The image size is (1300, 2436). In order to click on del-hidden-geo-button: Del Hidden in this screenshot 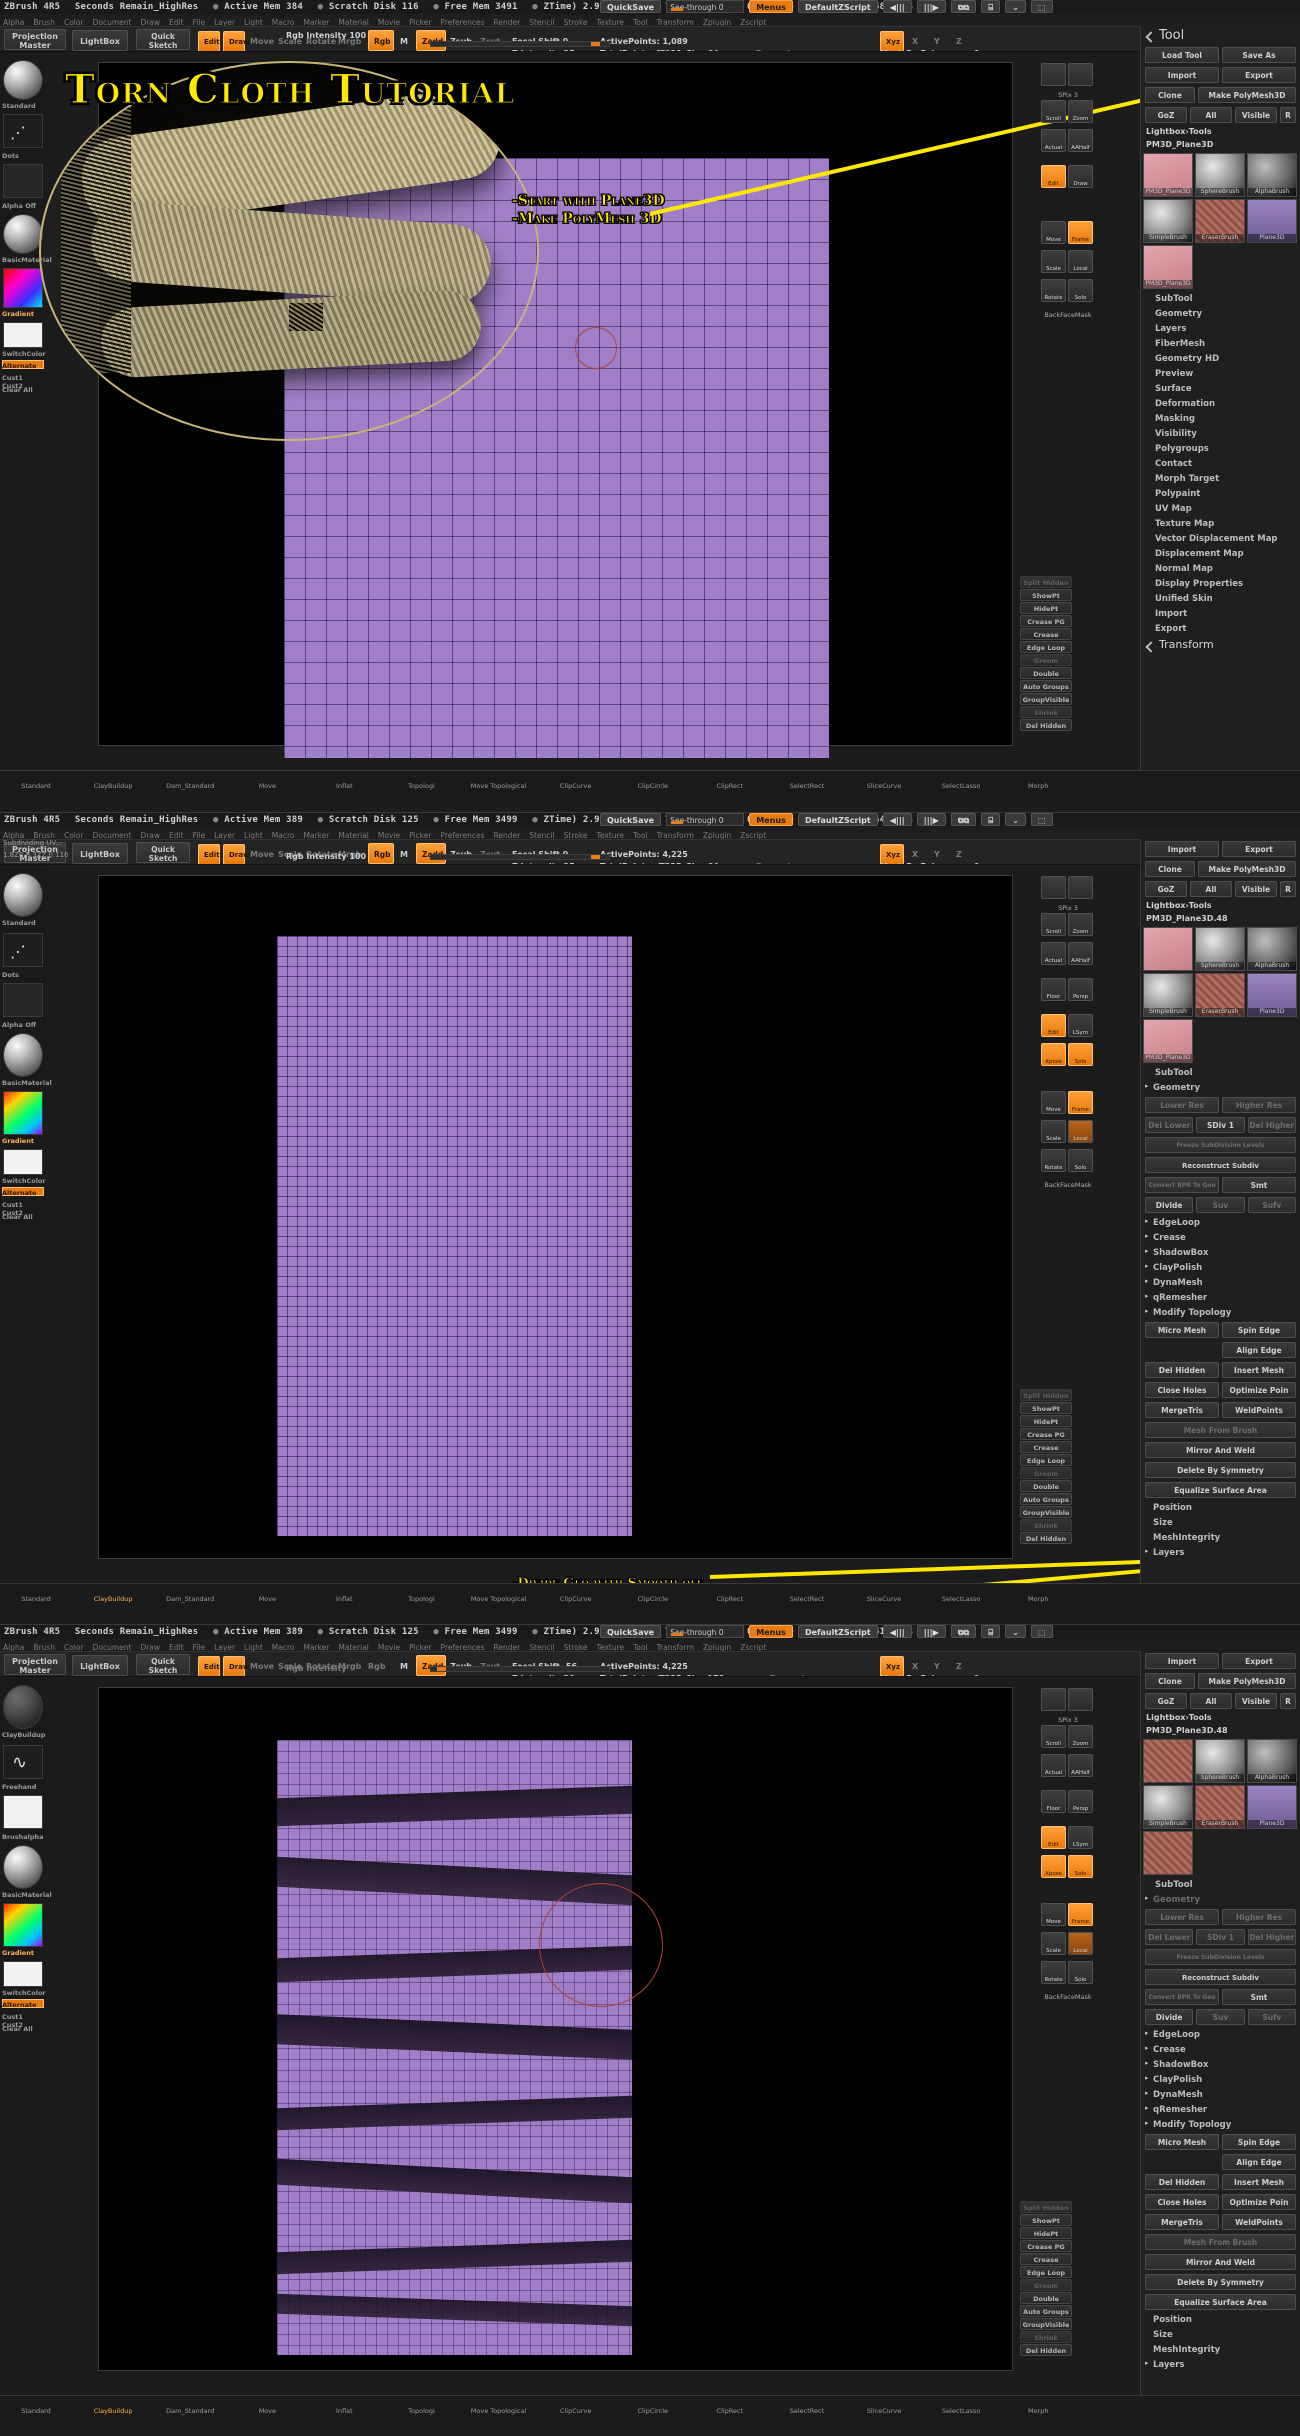, I will do `click(1182, 1370)`.